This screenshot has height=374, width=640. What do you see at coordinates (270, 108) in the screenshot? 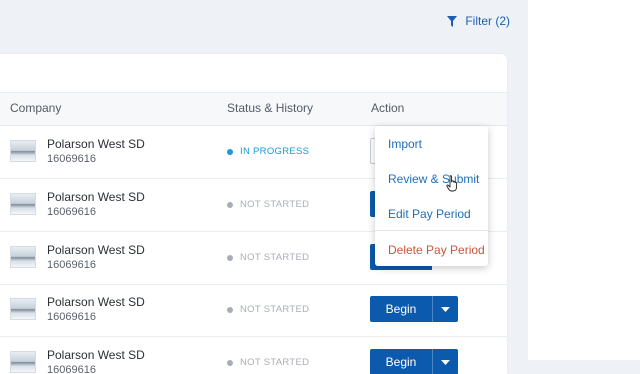
I see `column-header-status: Status & History` at bounding box center [270, 108].